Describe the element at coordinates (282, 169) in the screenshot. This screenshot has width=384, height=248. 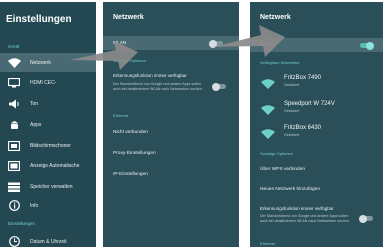
I see `wps-connect-item: Über WPS verbinden` at that location.